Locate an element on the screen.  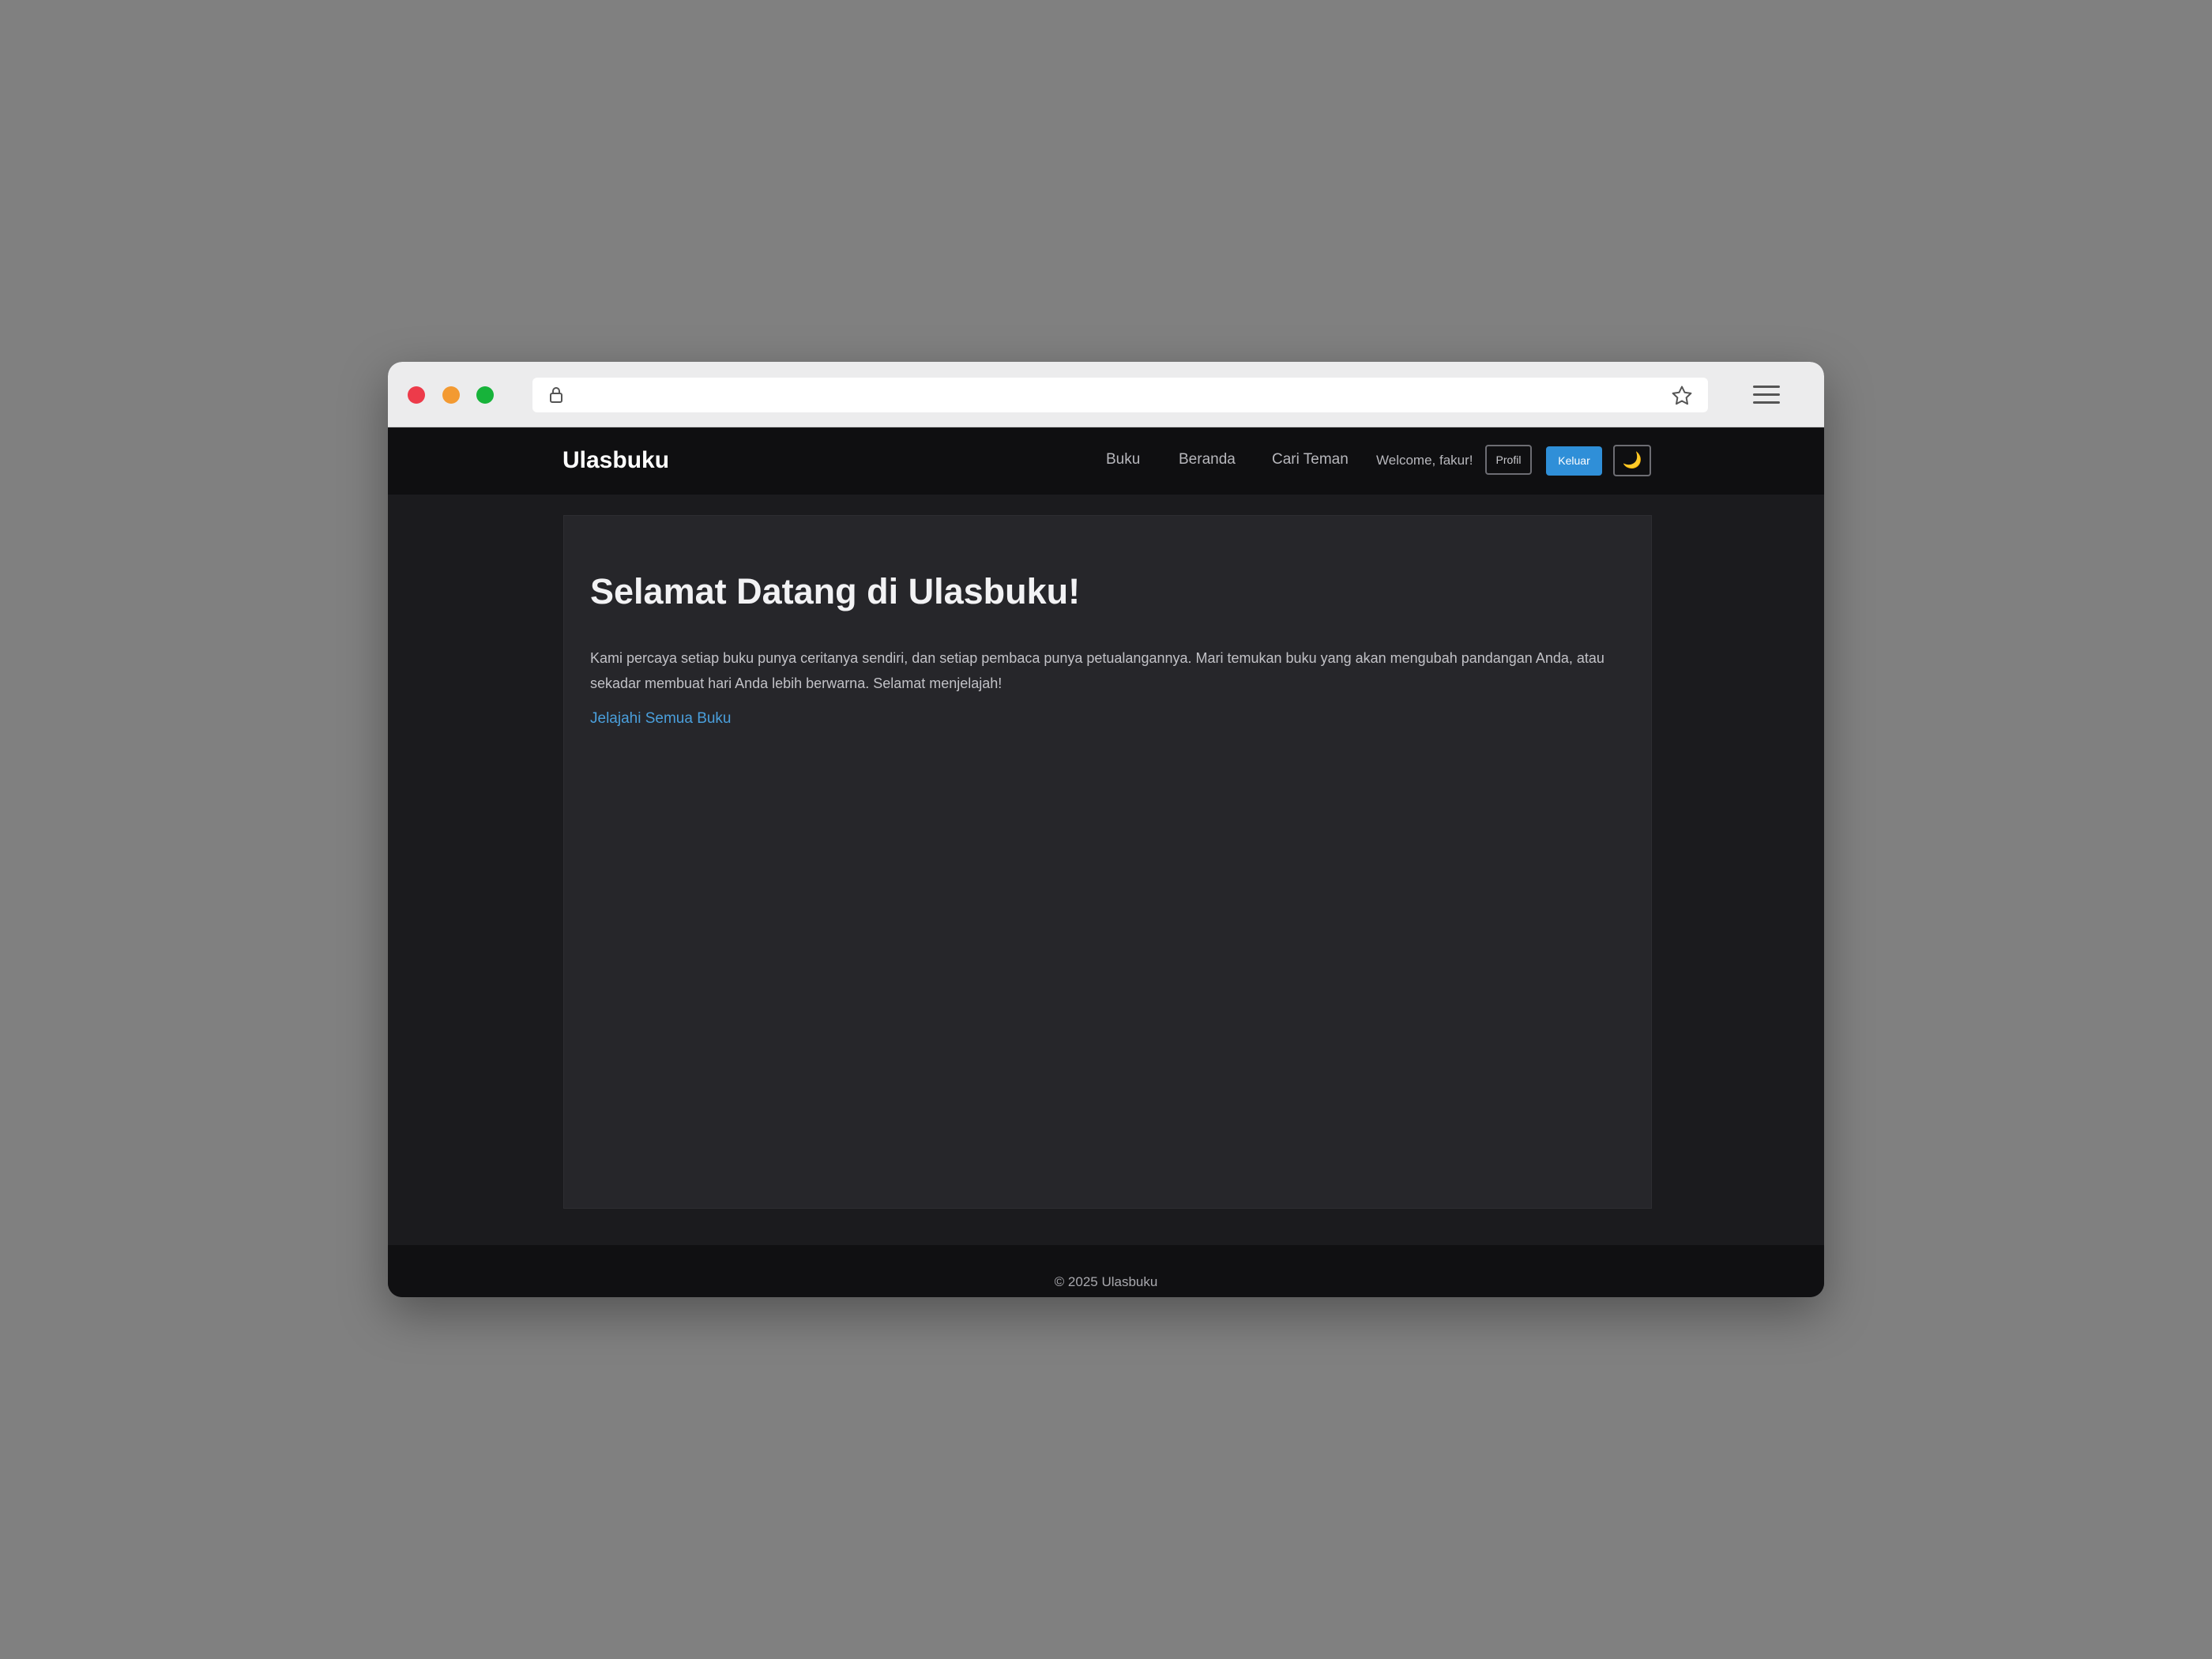
welcome-message: Welcome, fakur! is located at coordinates (1425, 461).